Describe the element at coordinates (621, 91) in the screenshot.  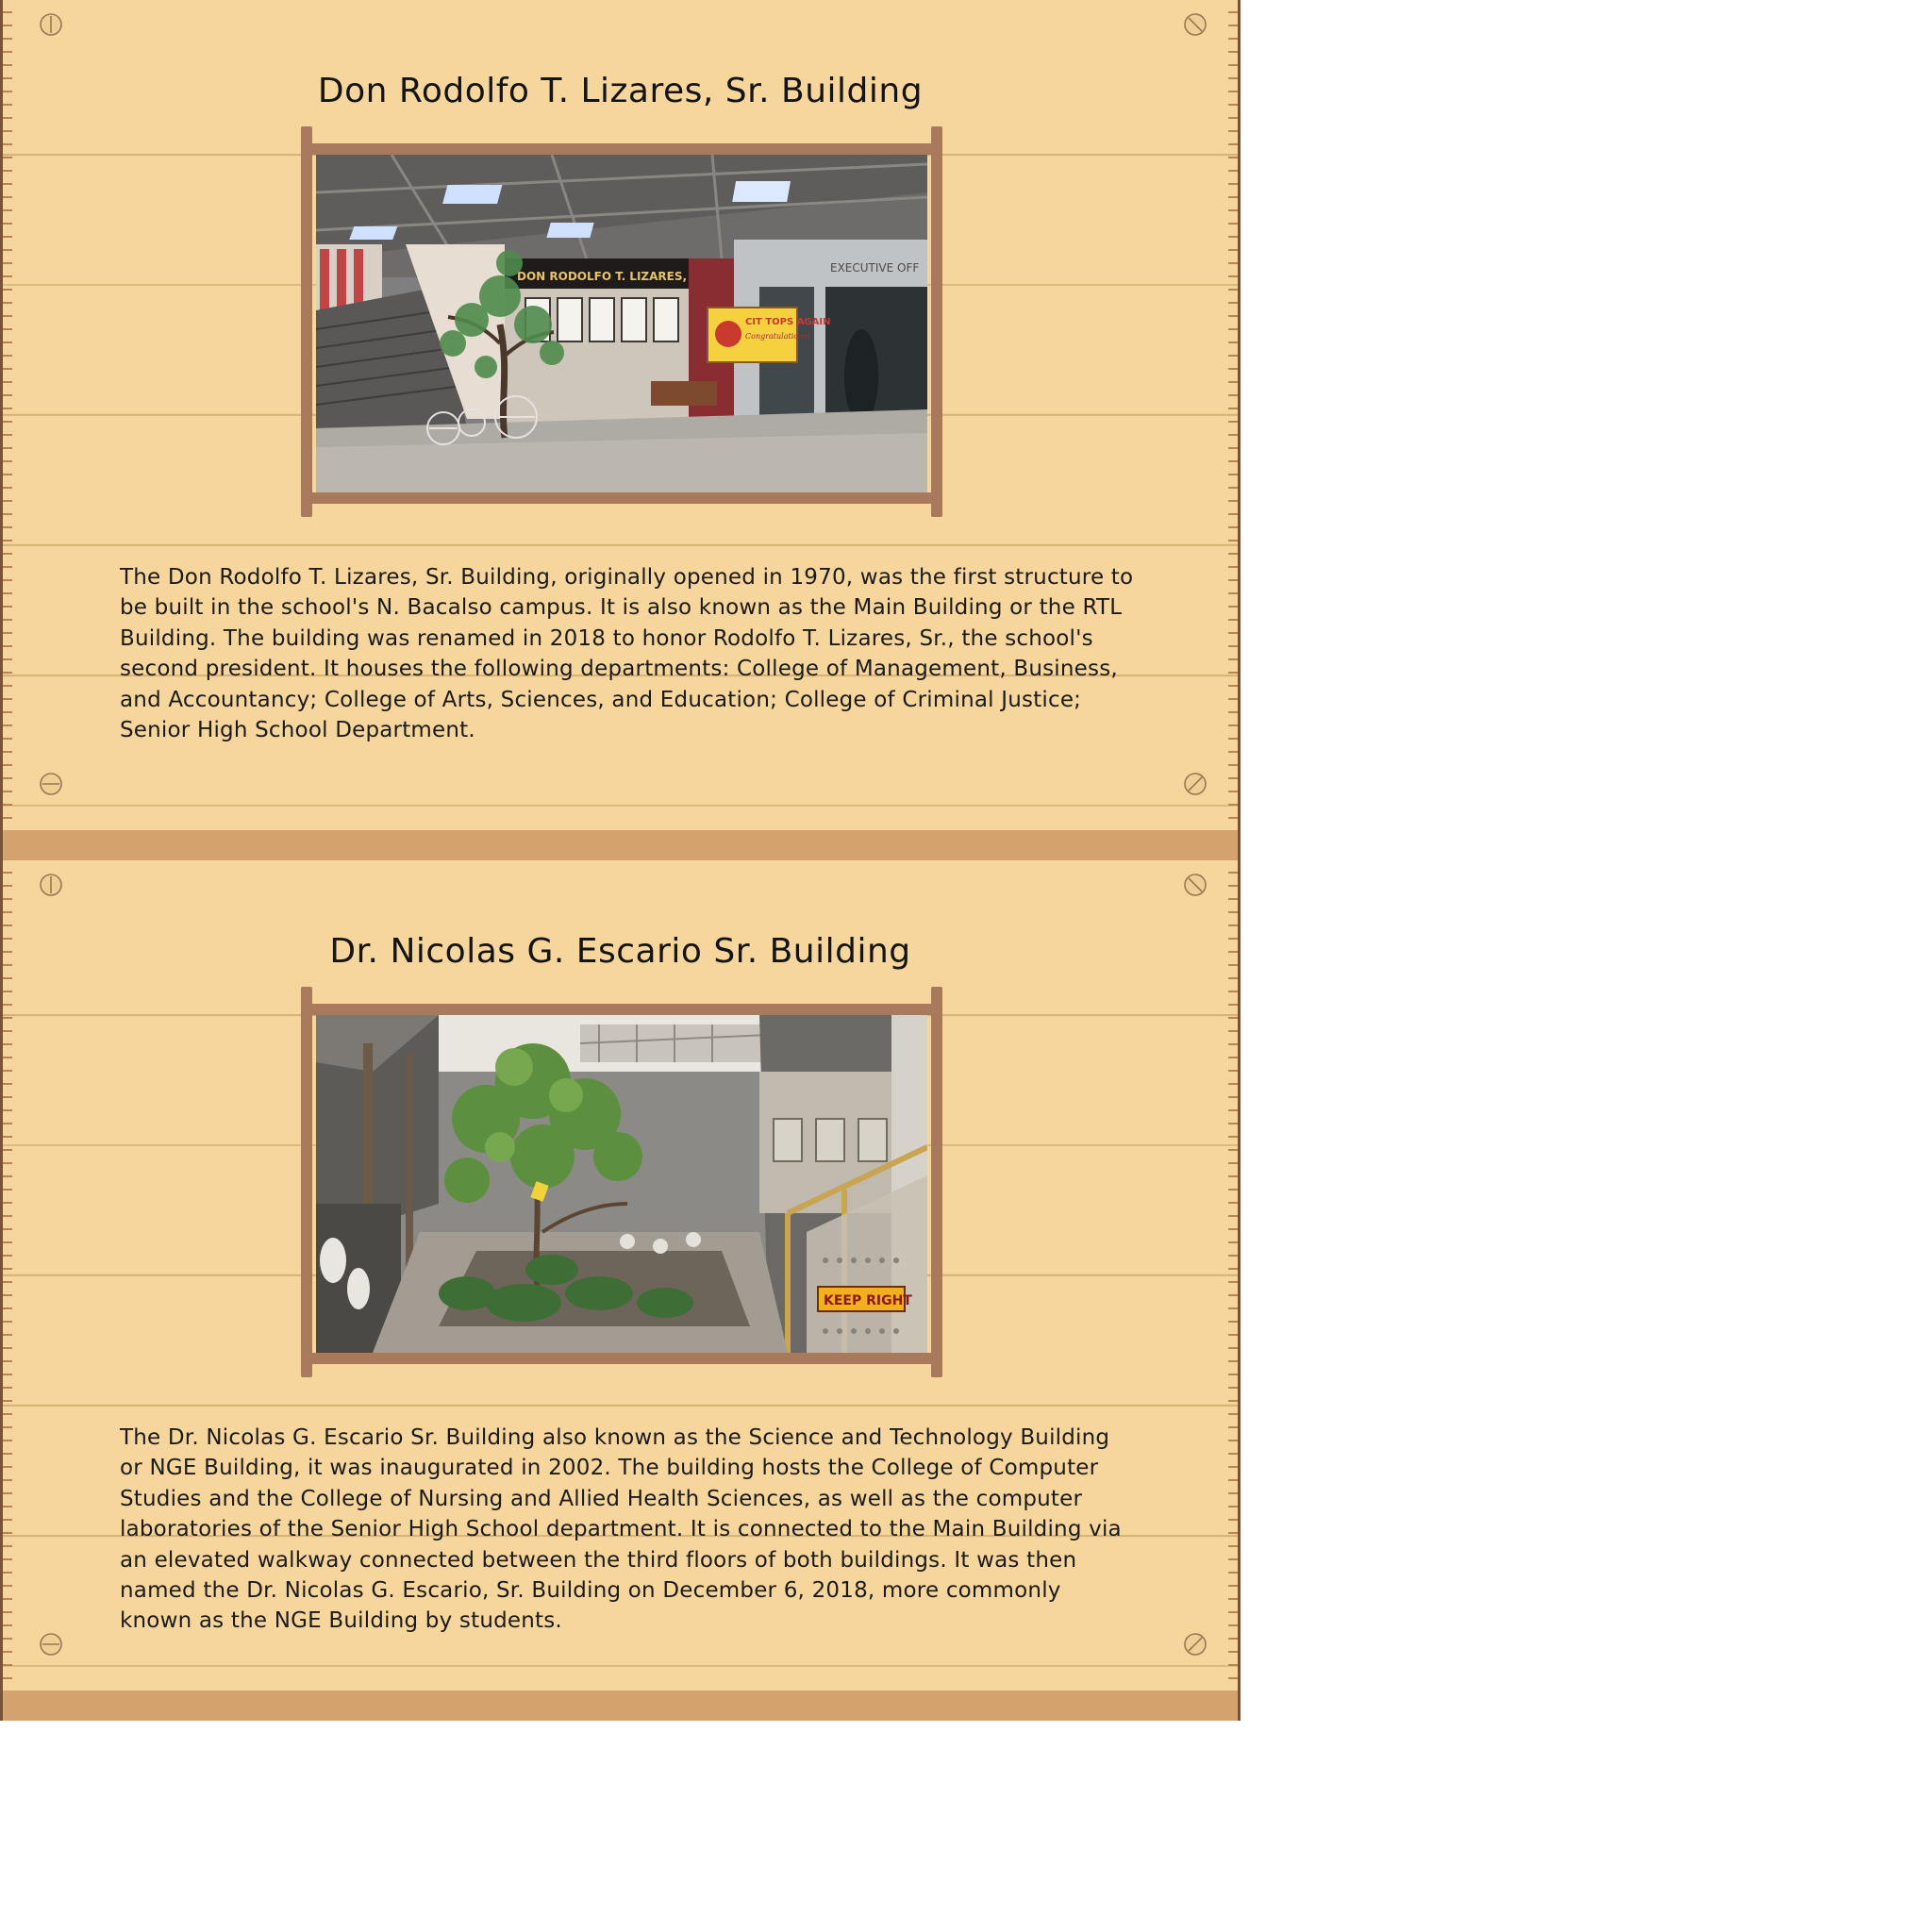
I see `building-title: Don Rodolfo T. Lizares, Sr. Building` at that location.